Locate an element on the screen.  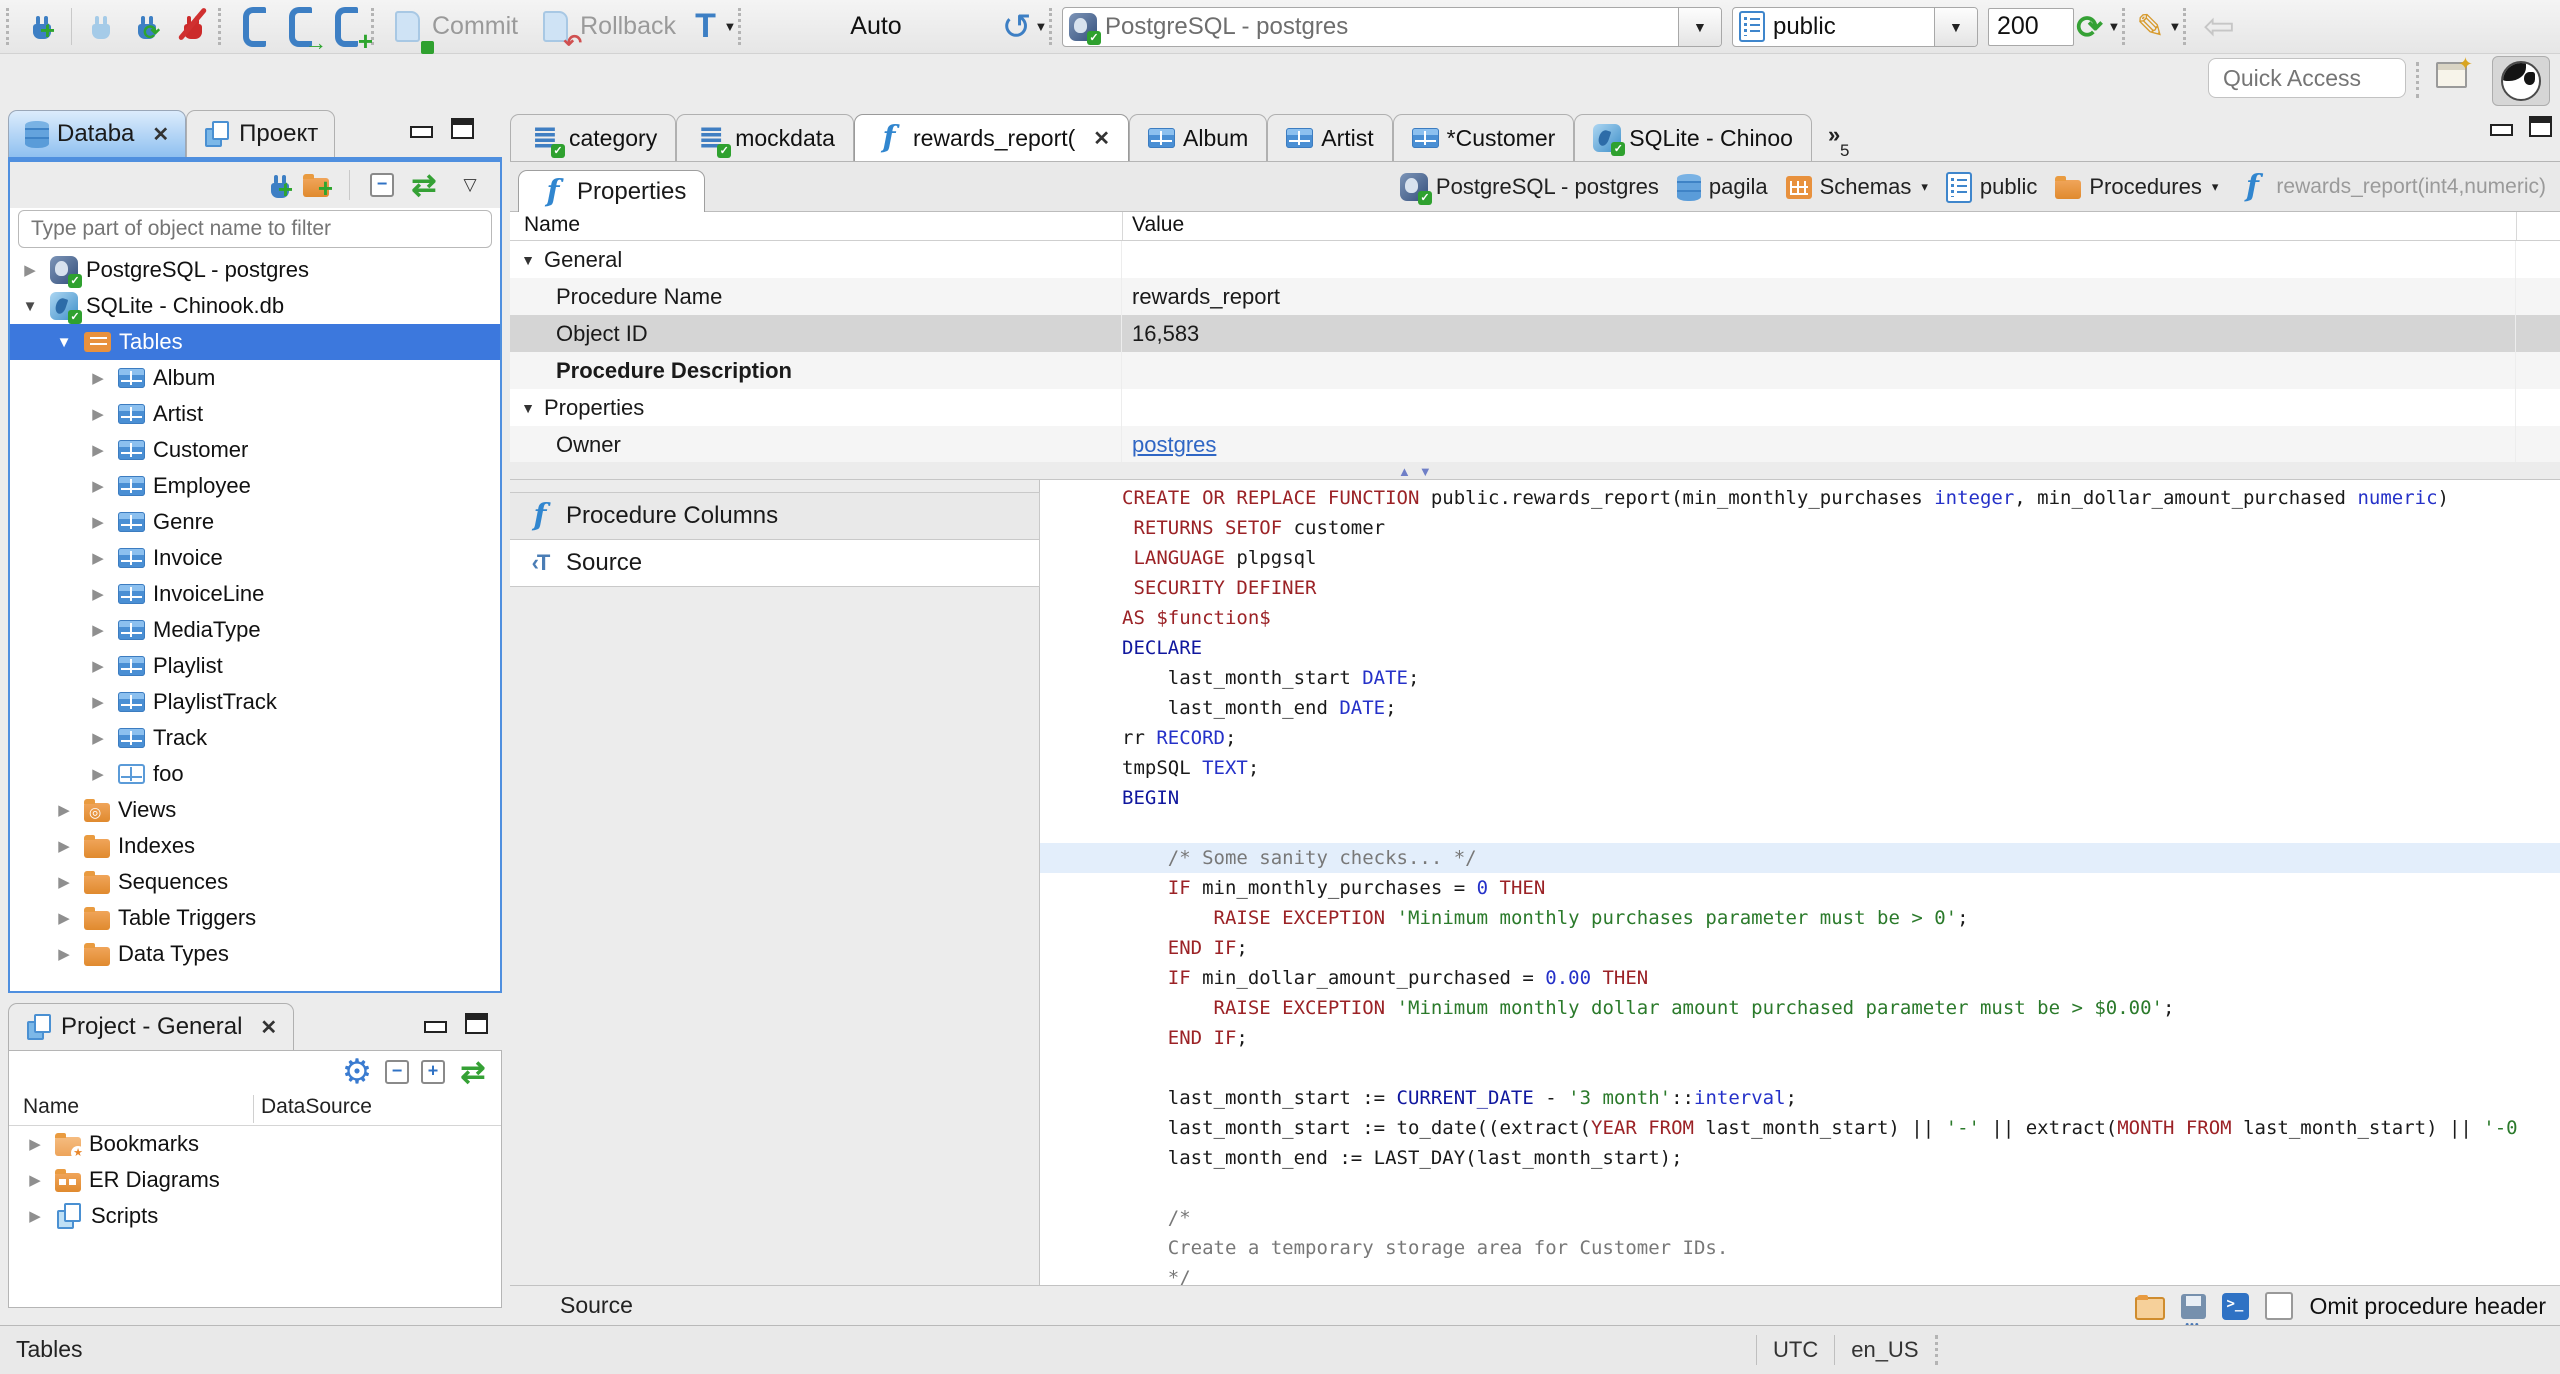
breadcrumb-item-schemas: Schemas ▾ is located at coordinates (1856, 187).